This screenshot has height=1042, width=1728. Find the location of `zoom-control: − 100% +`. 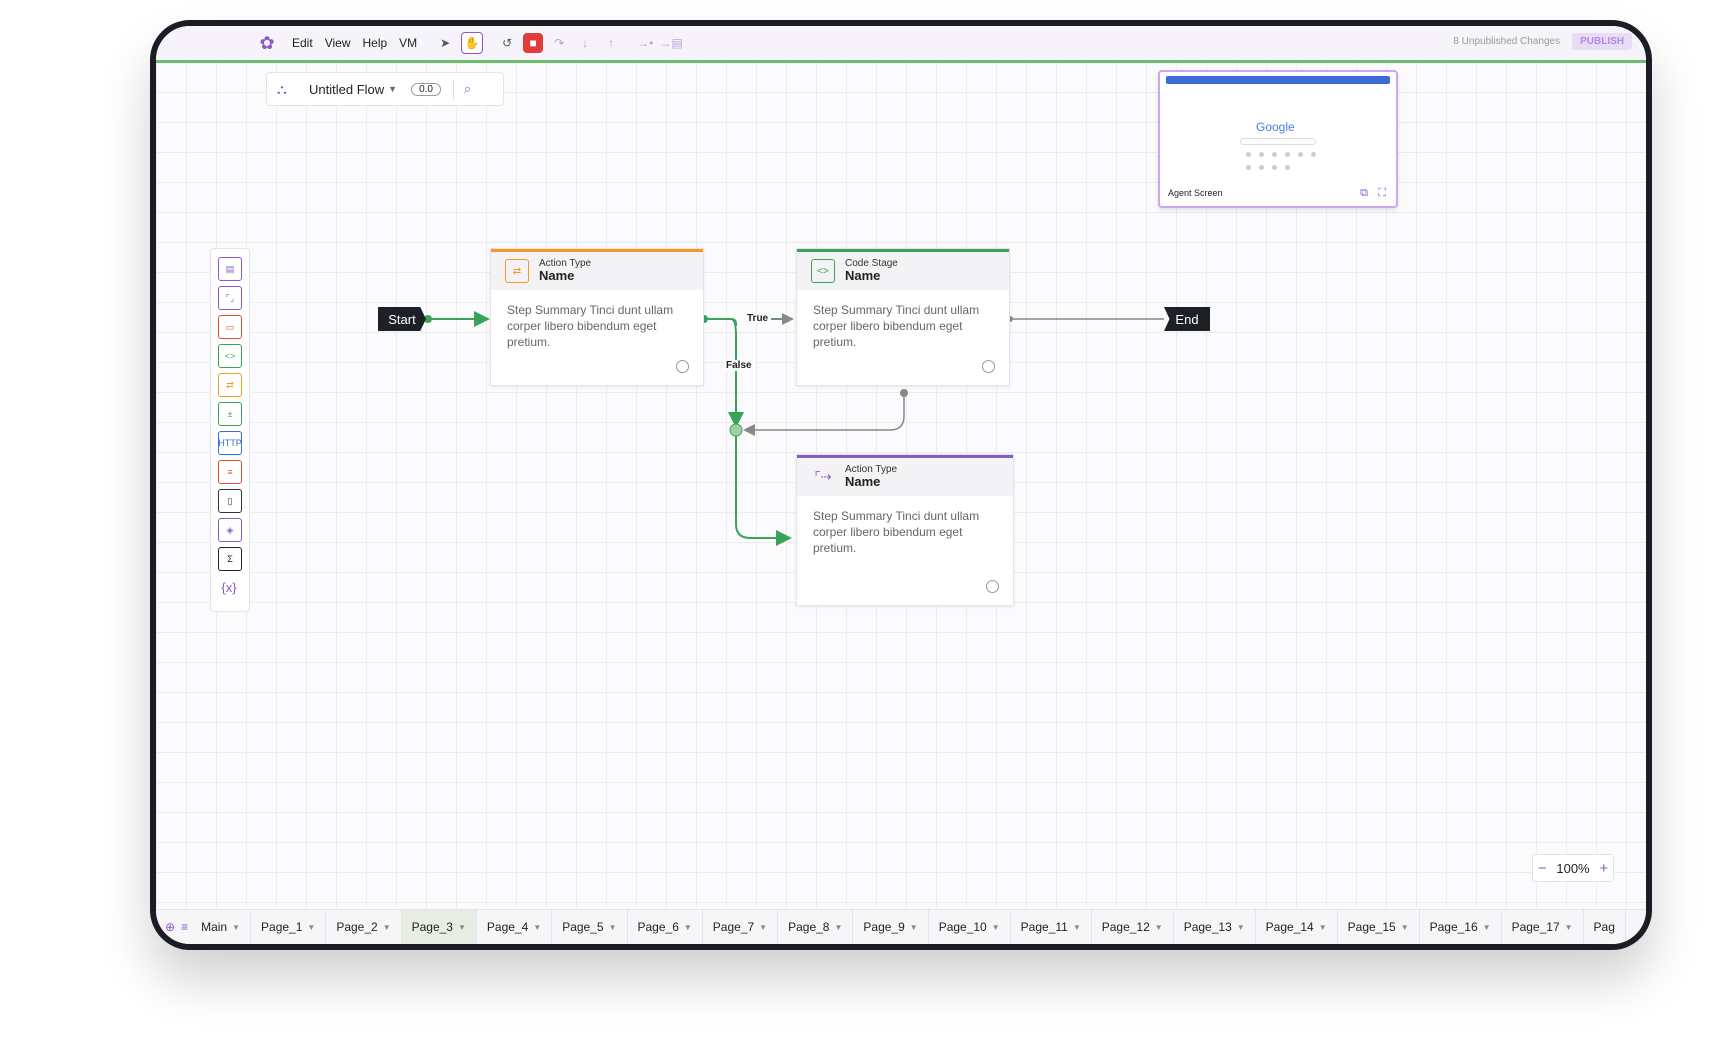

zoom-control: − 100% + is located at coordinates (1573, 868).